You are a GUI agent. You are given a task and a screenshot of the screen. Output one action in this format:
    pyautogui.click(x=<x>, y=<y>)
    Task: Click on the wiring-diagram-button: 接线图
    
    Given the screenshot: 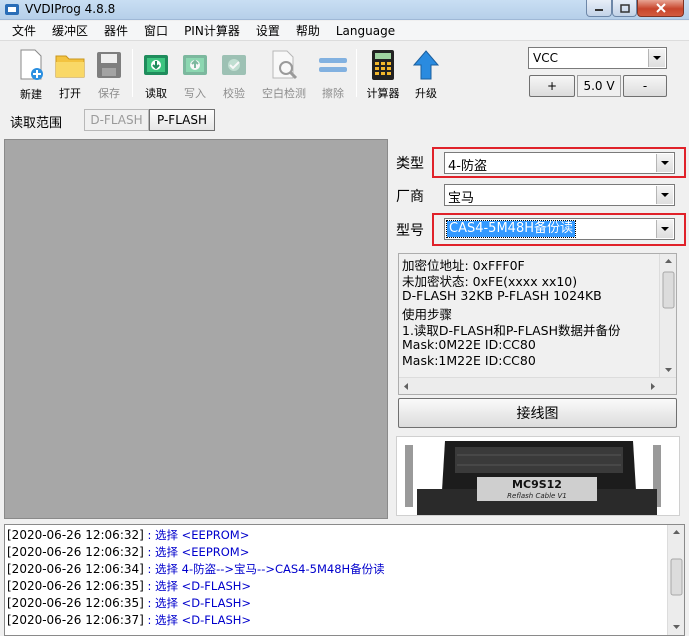 What is the action you would take?
    pyautogui.click(x=537, y=413)
    